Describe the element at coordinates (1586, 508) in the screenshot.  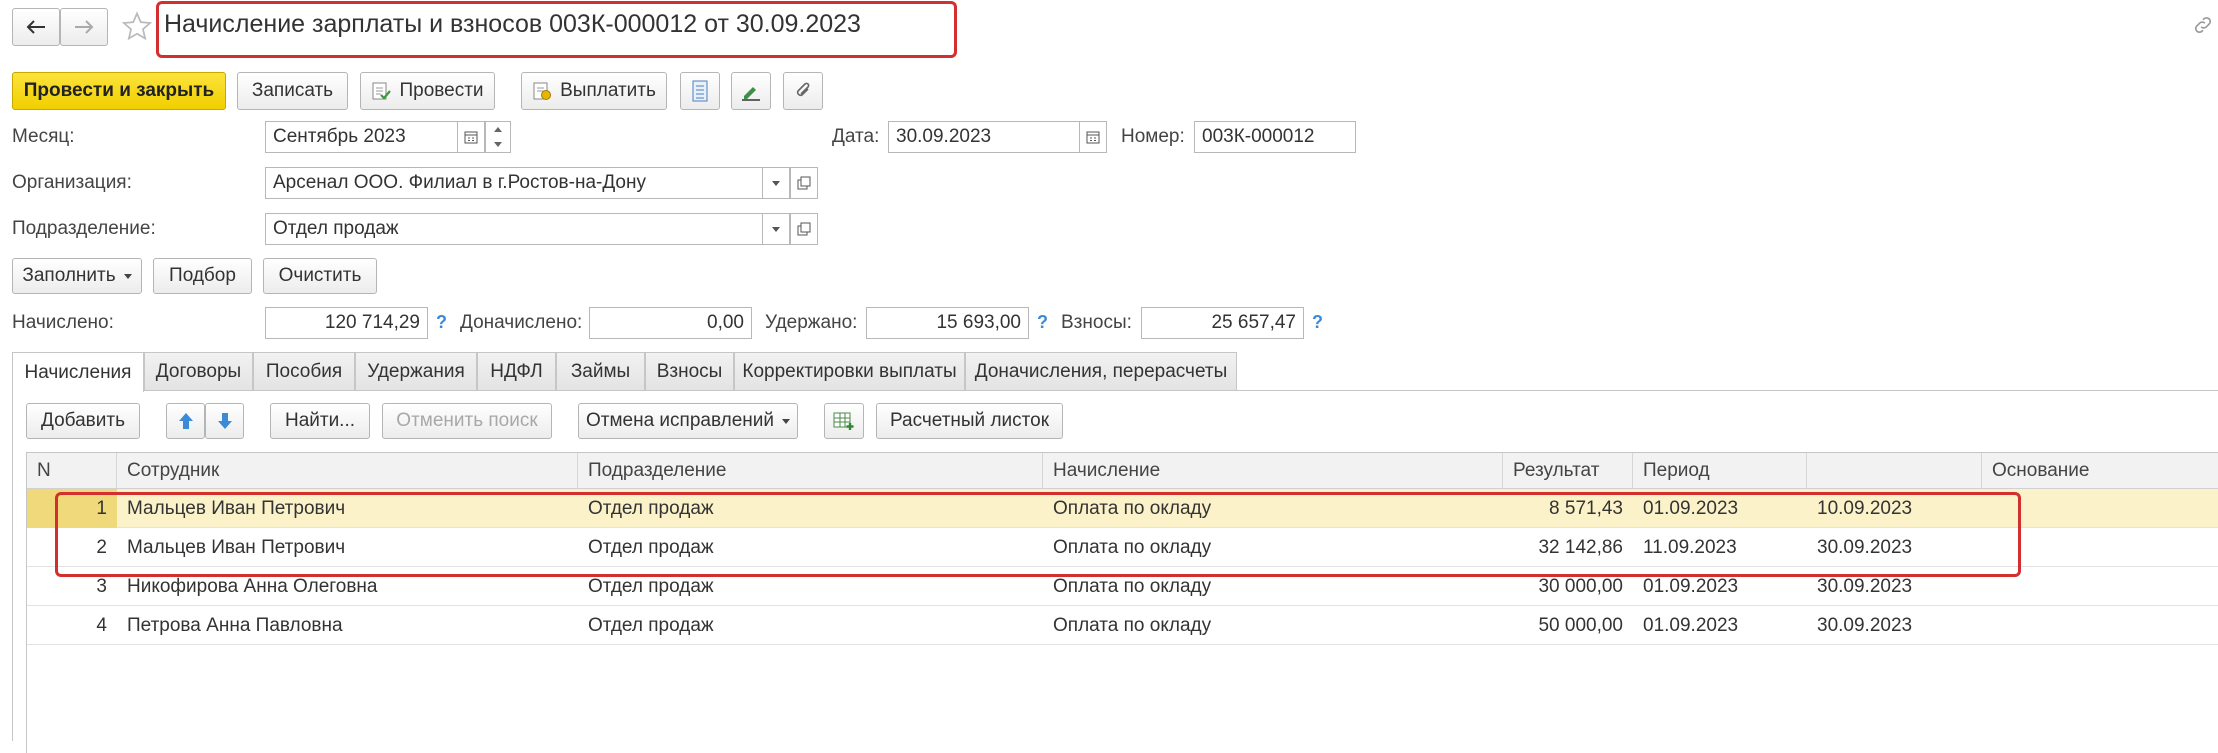
I see `result-cell: 8 571,43` at that location.